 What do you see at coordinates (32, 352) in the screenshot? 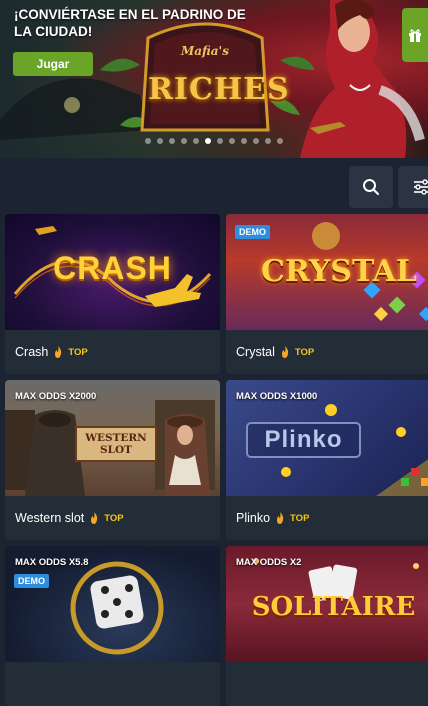
I see `game-name: Crash` at bounding box center [32, 352].